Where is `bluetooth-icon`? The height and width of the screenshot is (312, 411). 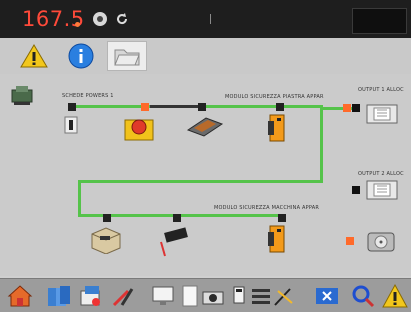 bluetooth-icon is located at coordinates (327, 296).